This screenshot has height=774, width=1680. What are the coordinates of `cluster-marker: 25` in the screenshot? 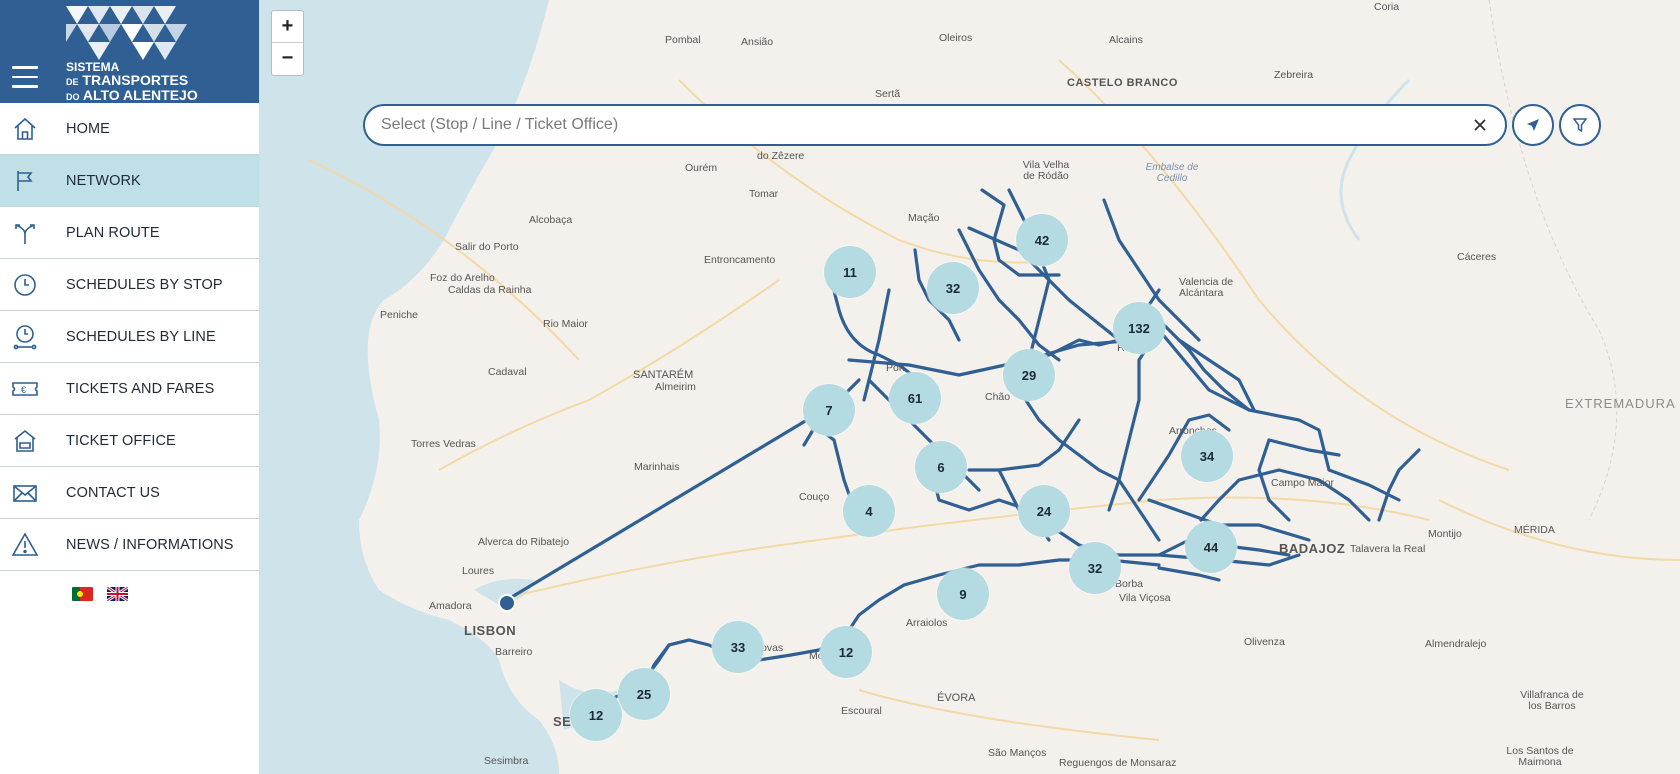 It's located at (644, 694).